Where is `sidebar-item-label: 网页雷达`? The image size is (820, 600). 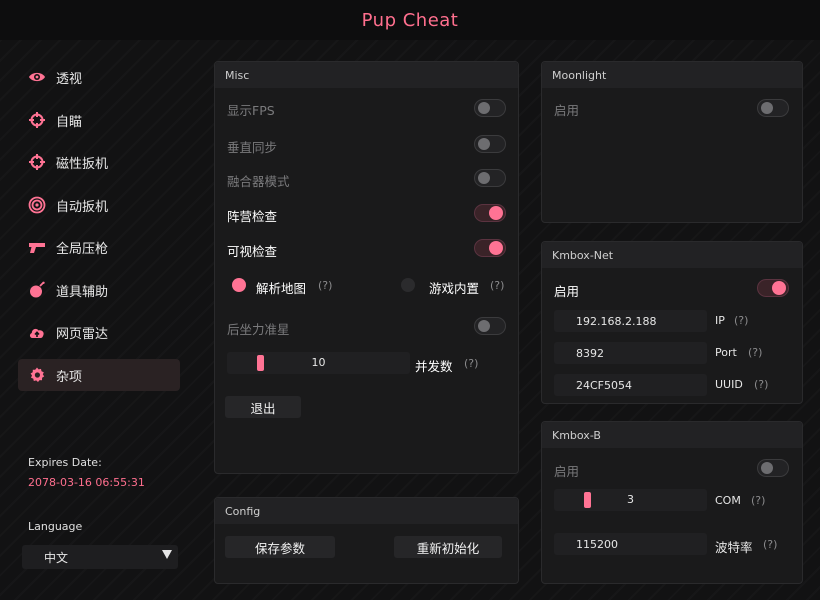 sidebar-item-label: 网页雷达 is located at coordinates (82, 334).